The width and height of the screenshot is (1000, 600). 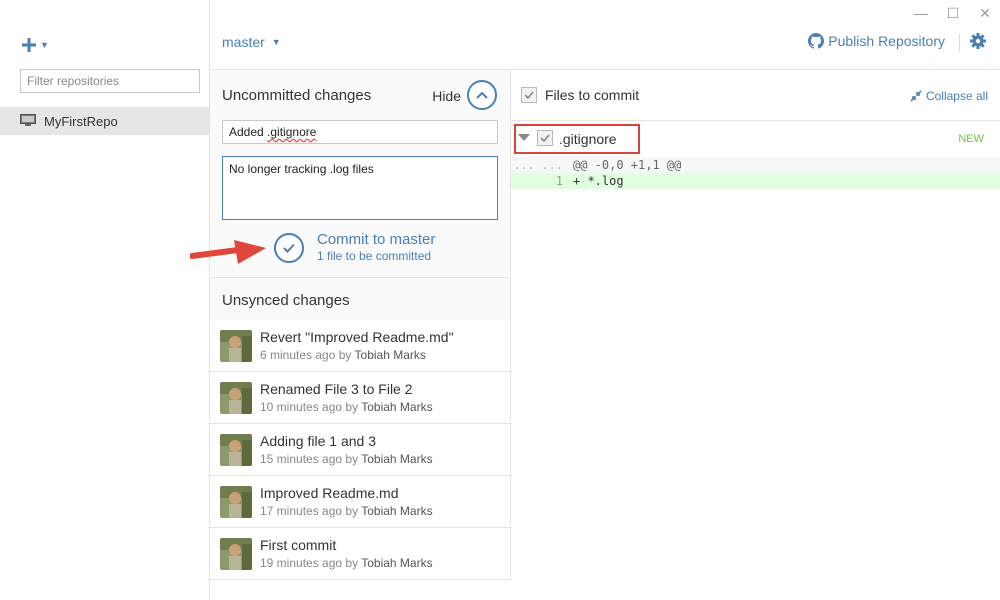 I want to click on commit-message: Renamed File 3 to File 2, so click(x=336, y=389).